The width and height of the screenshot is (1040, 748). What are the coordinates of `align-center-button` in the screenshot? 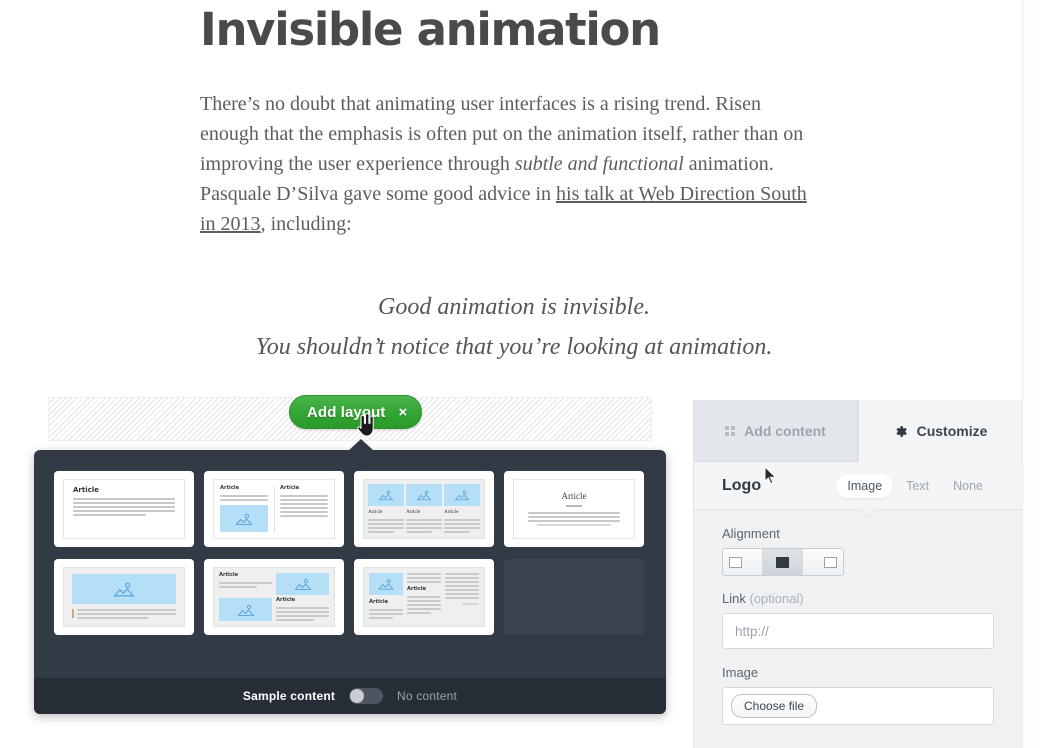 It's located at (783, 562).